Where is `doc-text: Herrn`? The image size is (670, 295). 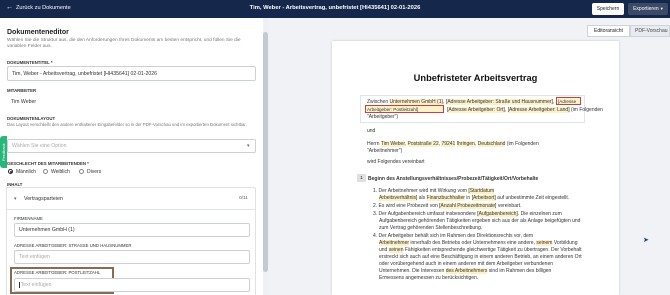
doc-text: Herrn is located at coordinates (373, 144).